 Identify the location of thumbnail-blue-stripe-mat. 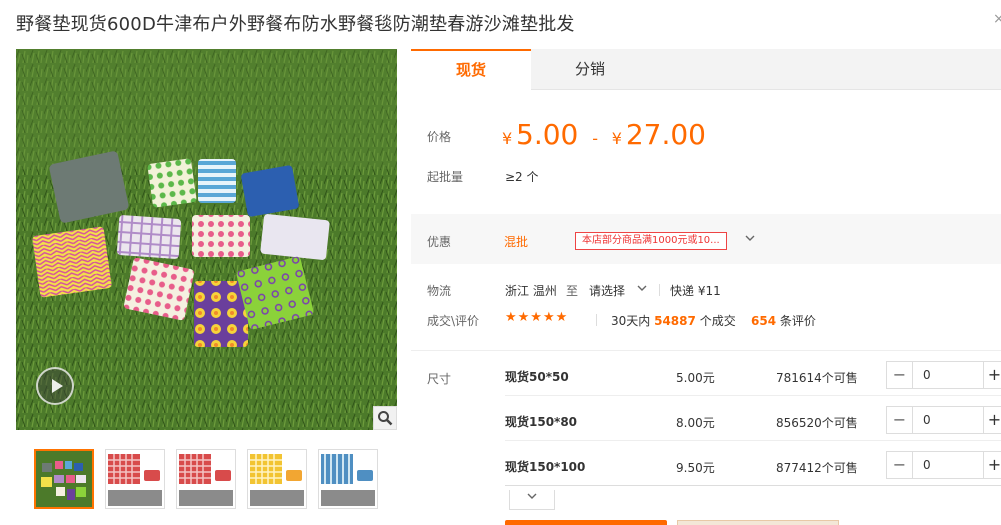
(348, 479).